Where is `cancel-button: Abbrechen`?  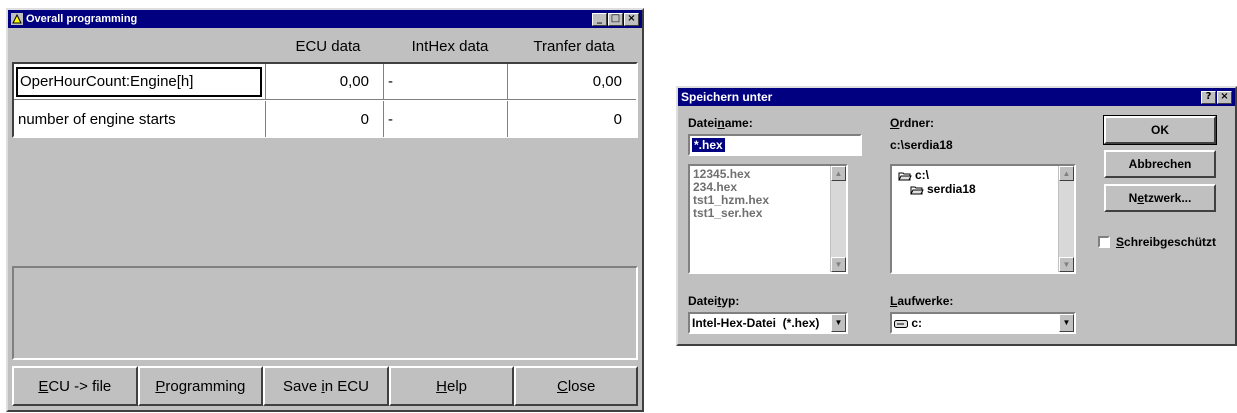 cancel-button: Abbrechen is located at coordinates (1160, 164).